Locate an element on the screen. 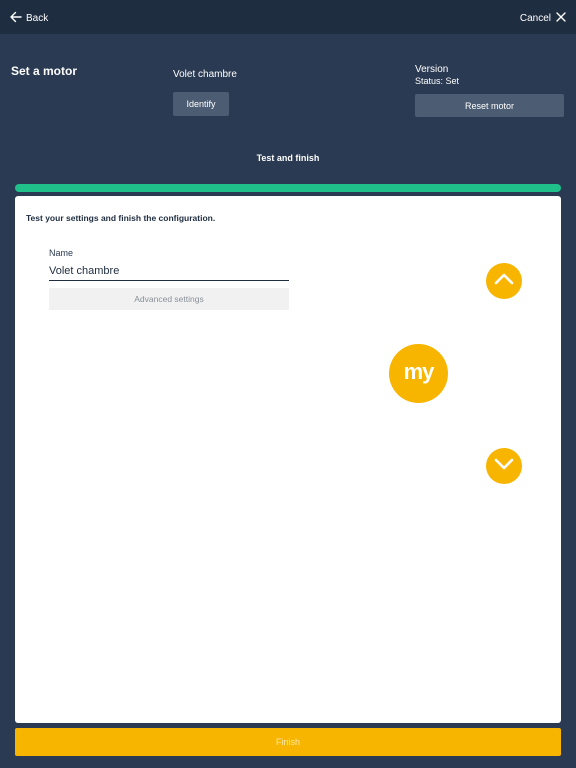 This screenshot has height=768, width=576. up-button is located at coordinates (504, 281).